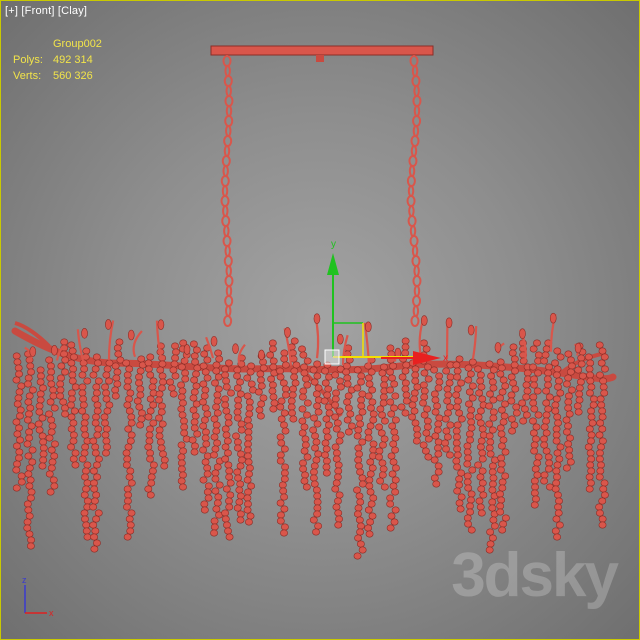  What do you see at coordinates (332, 357) in the screenshot?
I see `gizmo-center-handle` at bounding box center [332, 357].